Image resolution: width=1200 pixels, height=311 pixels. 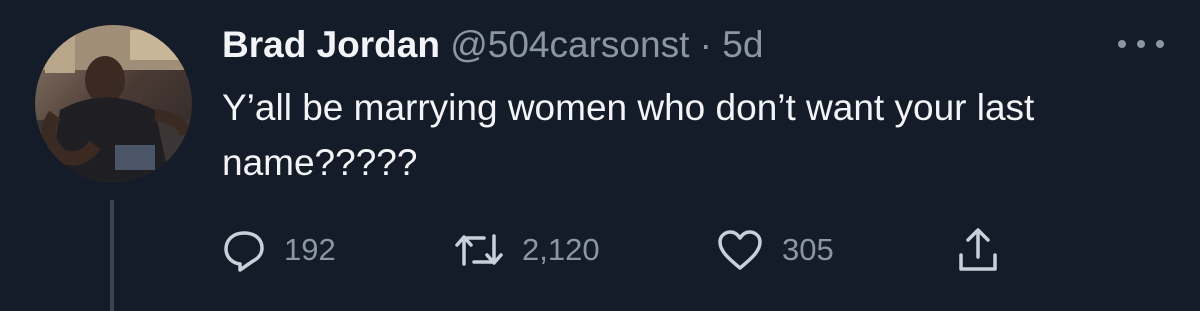 What do you see at coordinates (775, 250) in the screenshot?
I see `like-button: 305` at bounding box center [775, 250].